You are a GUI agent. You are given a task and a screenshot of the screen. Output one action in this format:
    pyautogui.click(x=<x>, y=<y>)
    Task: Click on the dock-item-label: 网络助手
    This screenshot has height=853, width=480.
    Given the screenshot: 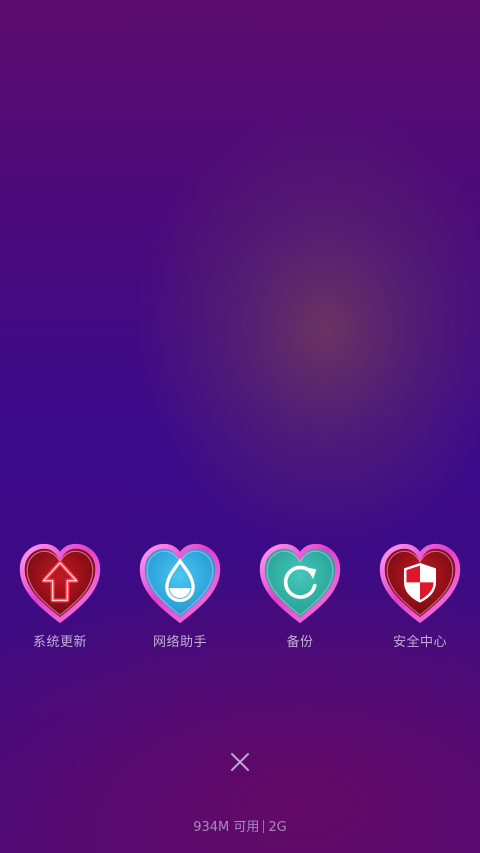 What is the action you would take?
    pyautogui.click(x=179, y=642)
    